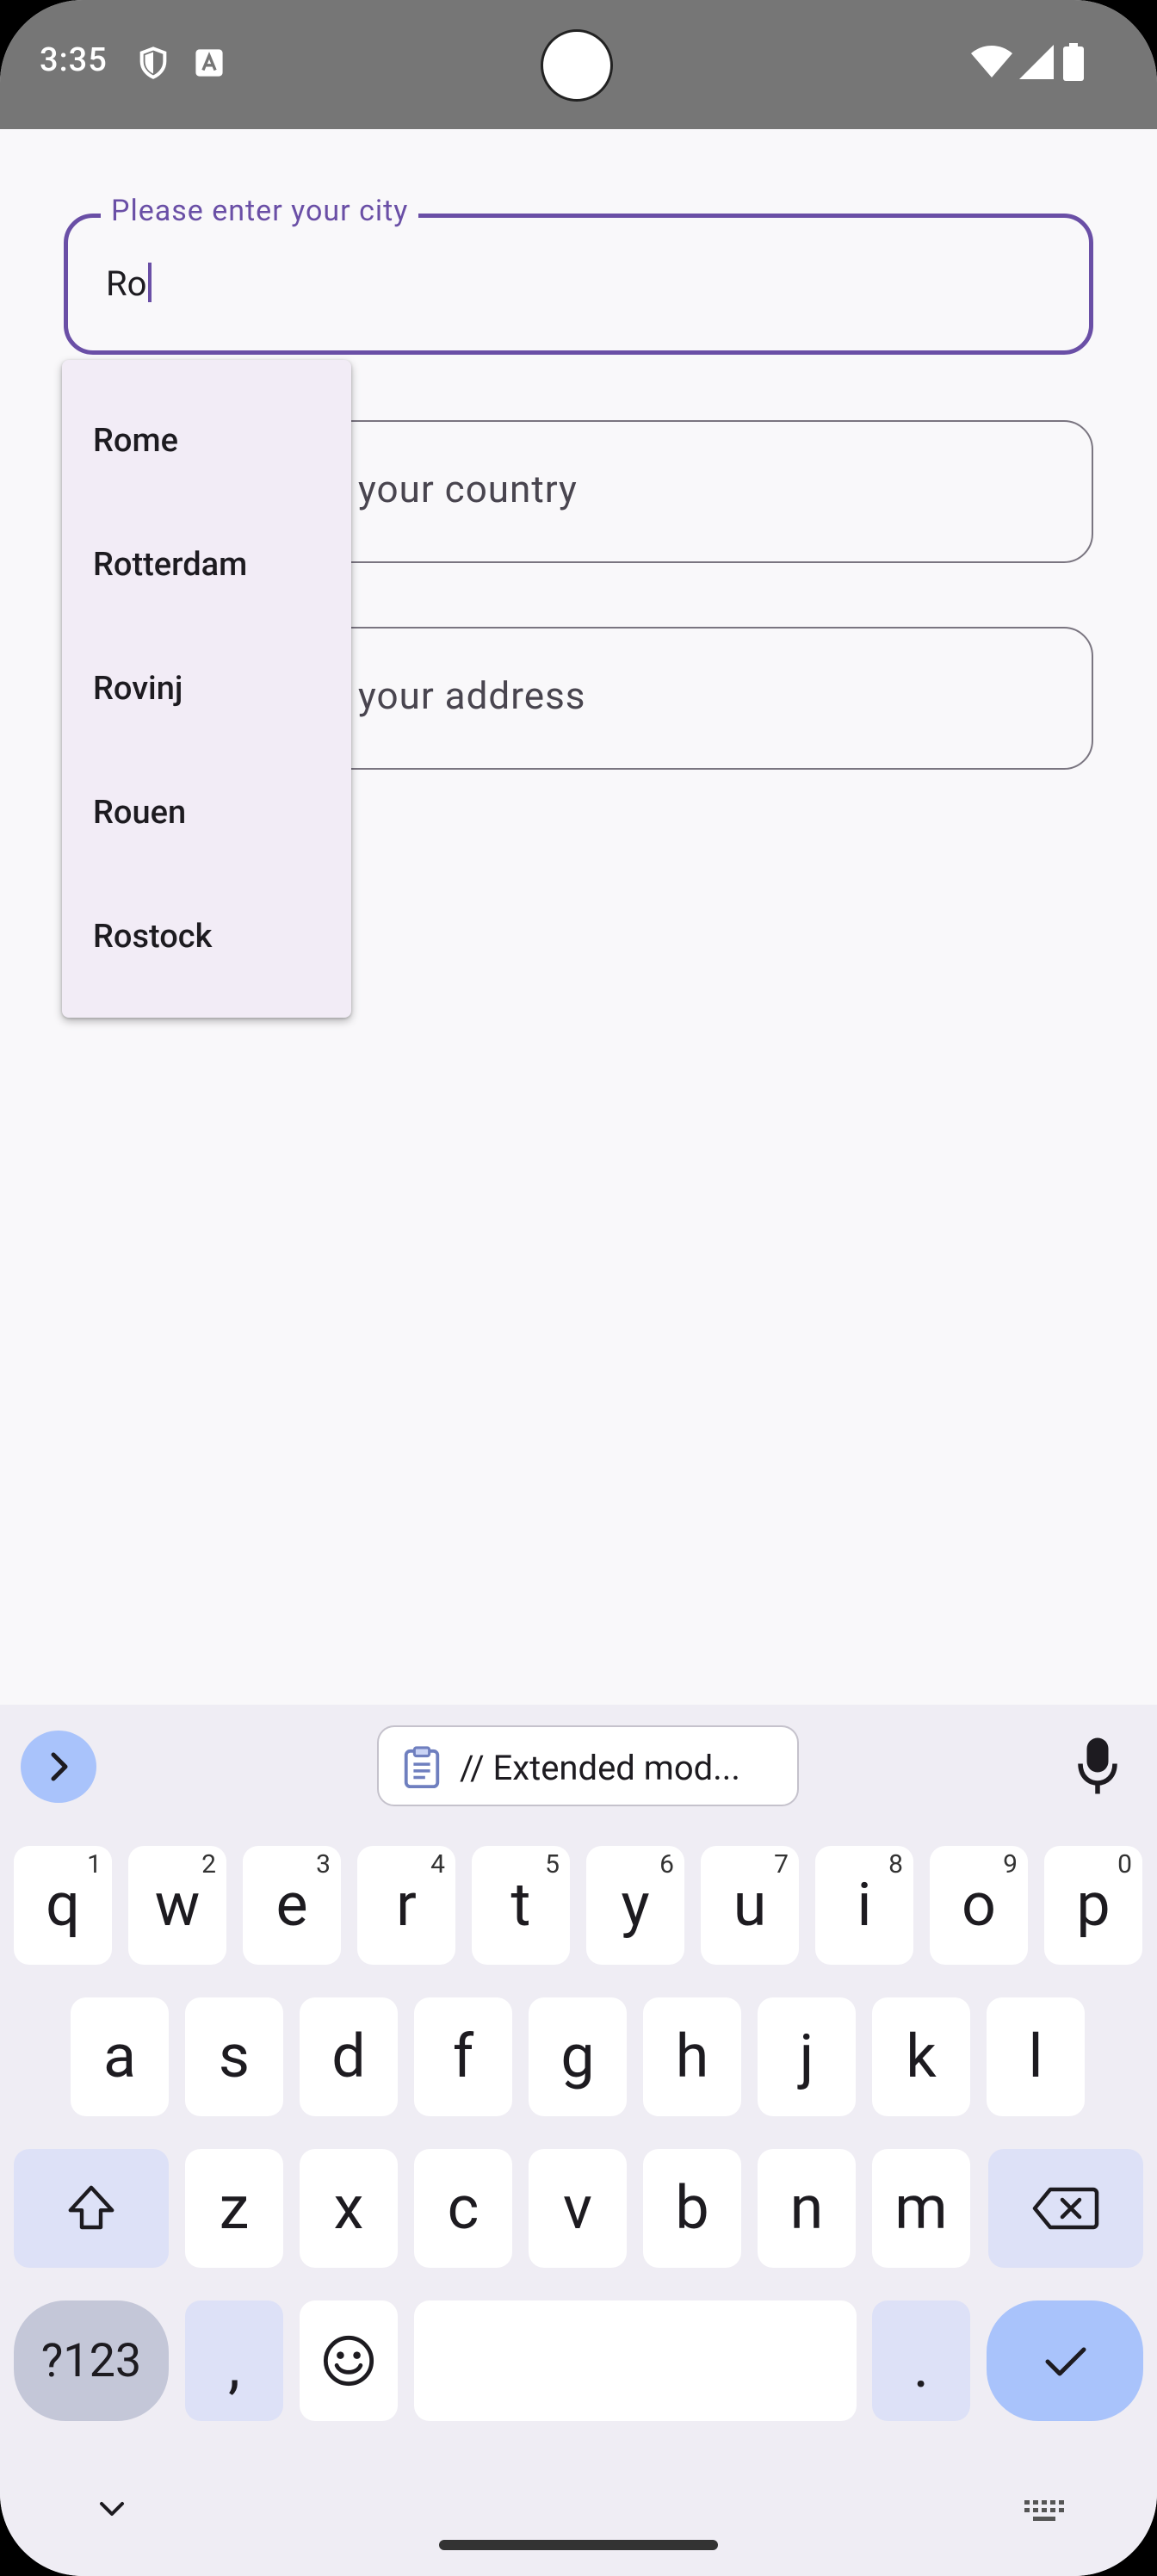 This screenshot has height=2576, width=1157. Describe the element at coordinates (153, 63) in the screenshot. I see `shield-icon` at that location.